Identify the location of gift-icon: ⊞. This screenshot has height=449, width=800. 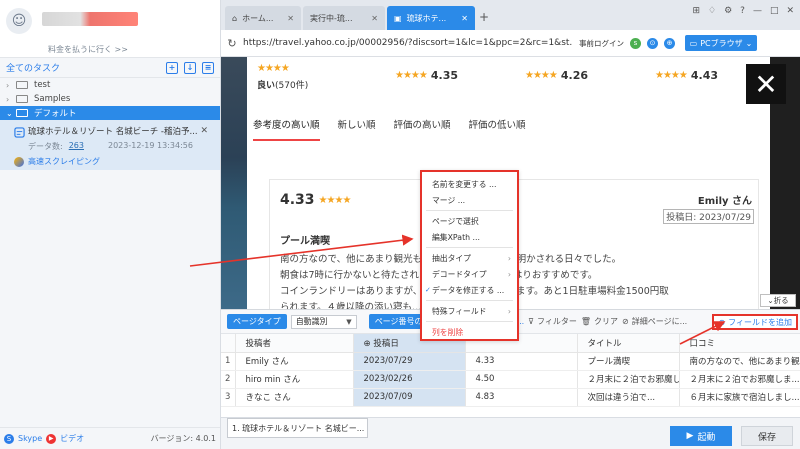
(696, 11).